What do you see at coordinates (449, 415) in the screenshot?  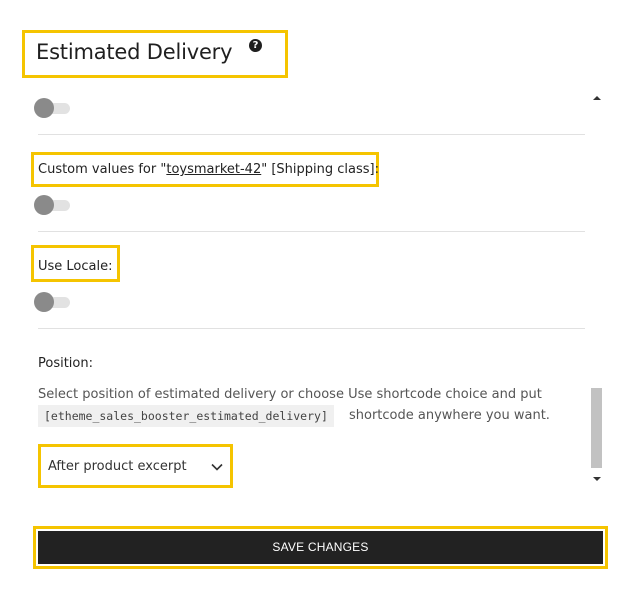 I see `position-description-suffix: shortcode anywhere you want.` at bounding box center [449, 415].